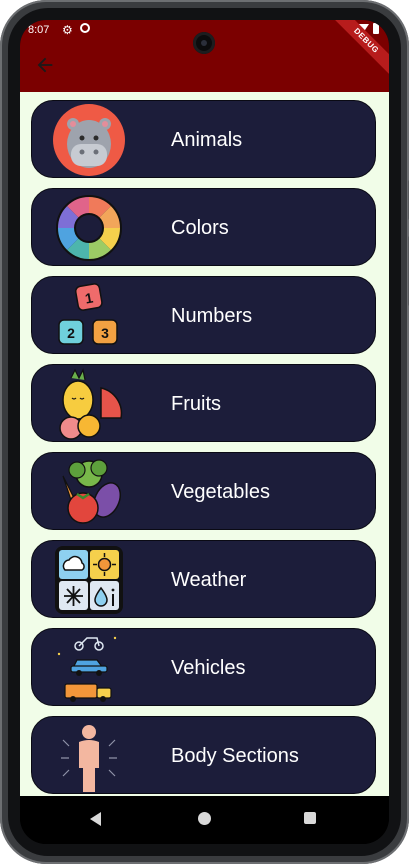 This screenshot has height=864, width=409. Describe the element at coordinates (71, 333) in the screenshot. I see `svg-text: 2` at that location.